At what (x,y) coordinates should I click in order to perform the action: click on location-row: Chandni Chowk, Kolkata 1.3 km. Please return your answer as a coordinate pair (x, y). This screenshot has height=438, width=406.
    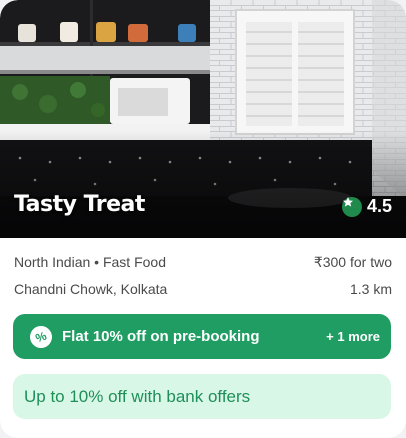
    Looking at the image, I should click on (203, 289).